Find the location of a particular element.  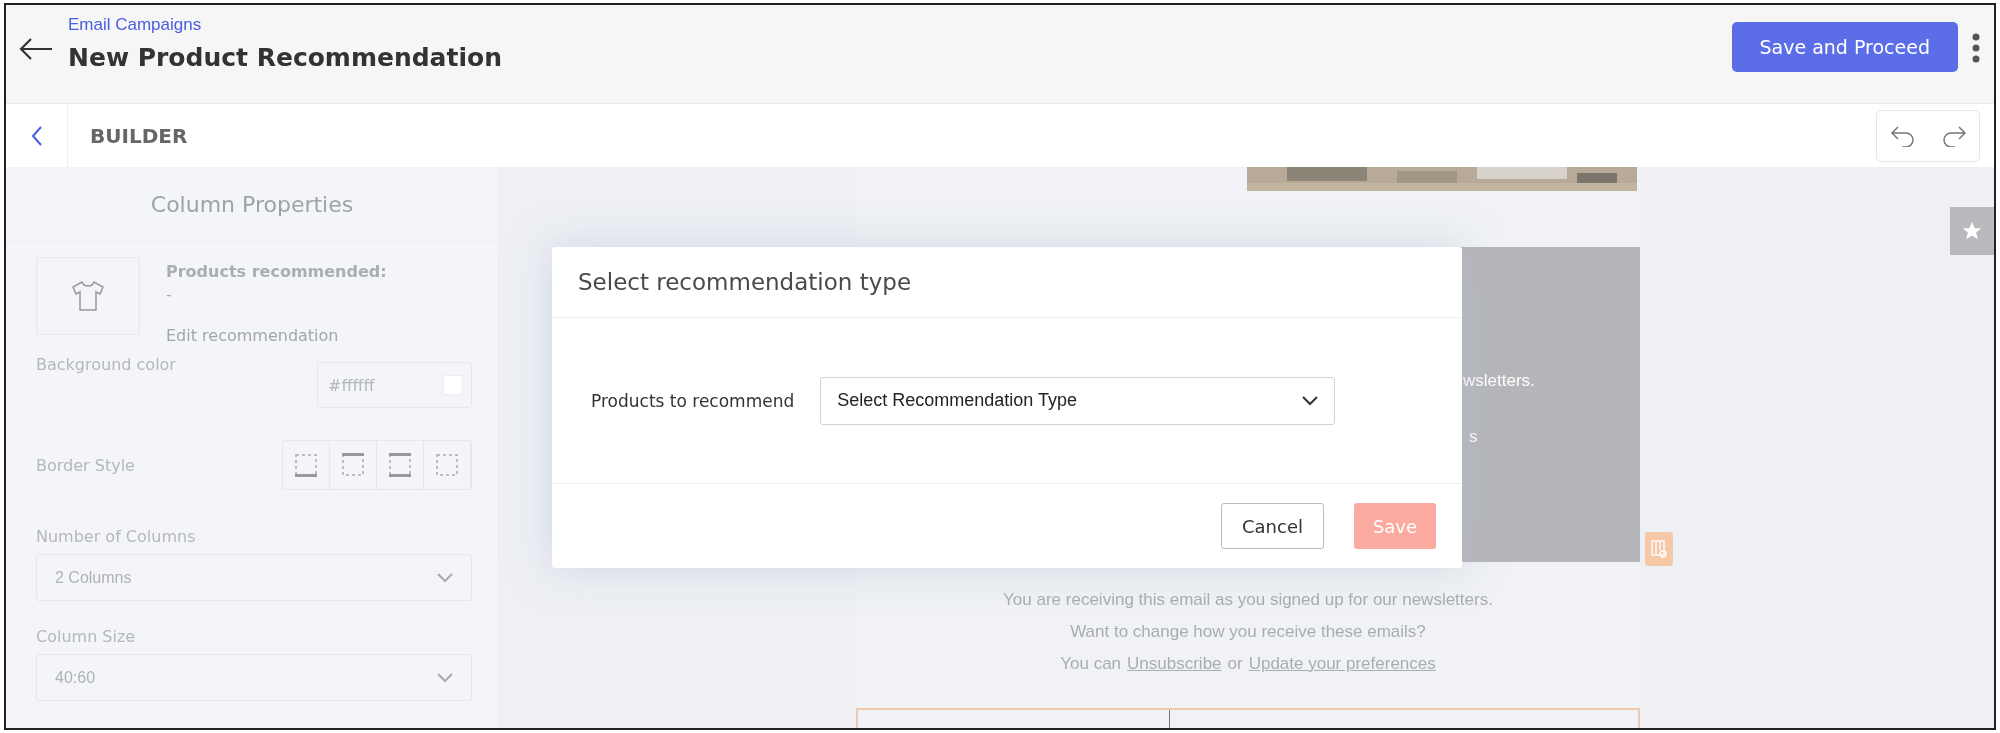

page-title: New Product Recommendation is located at coordinates (285, 57).